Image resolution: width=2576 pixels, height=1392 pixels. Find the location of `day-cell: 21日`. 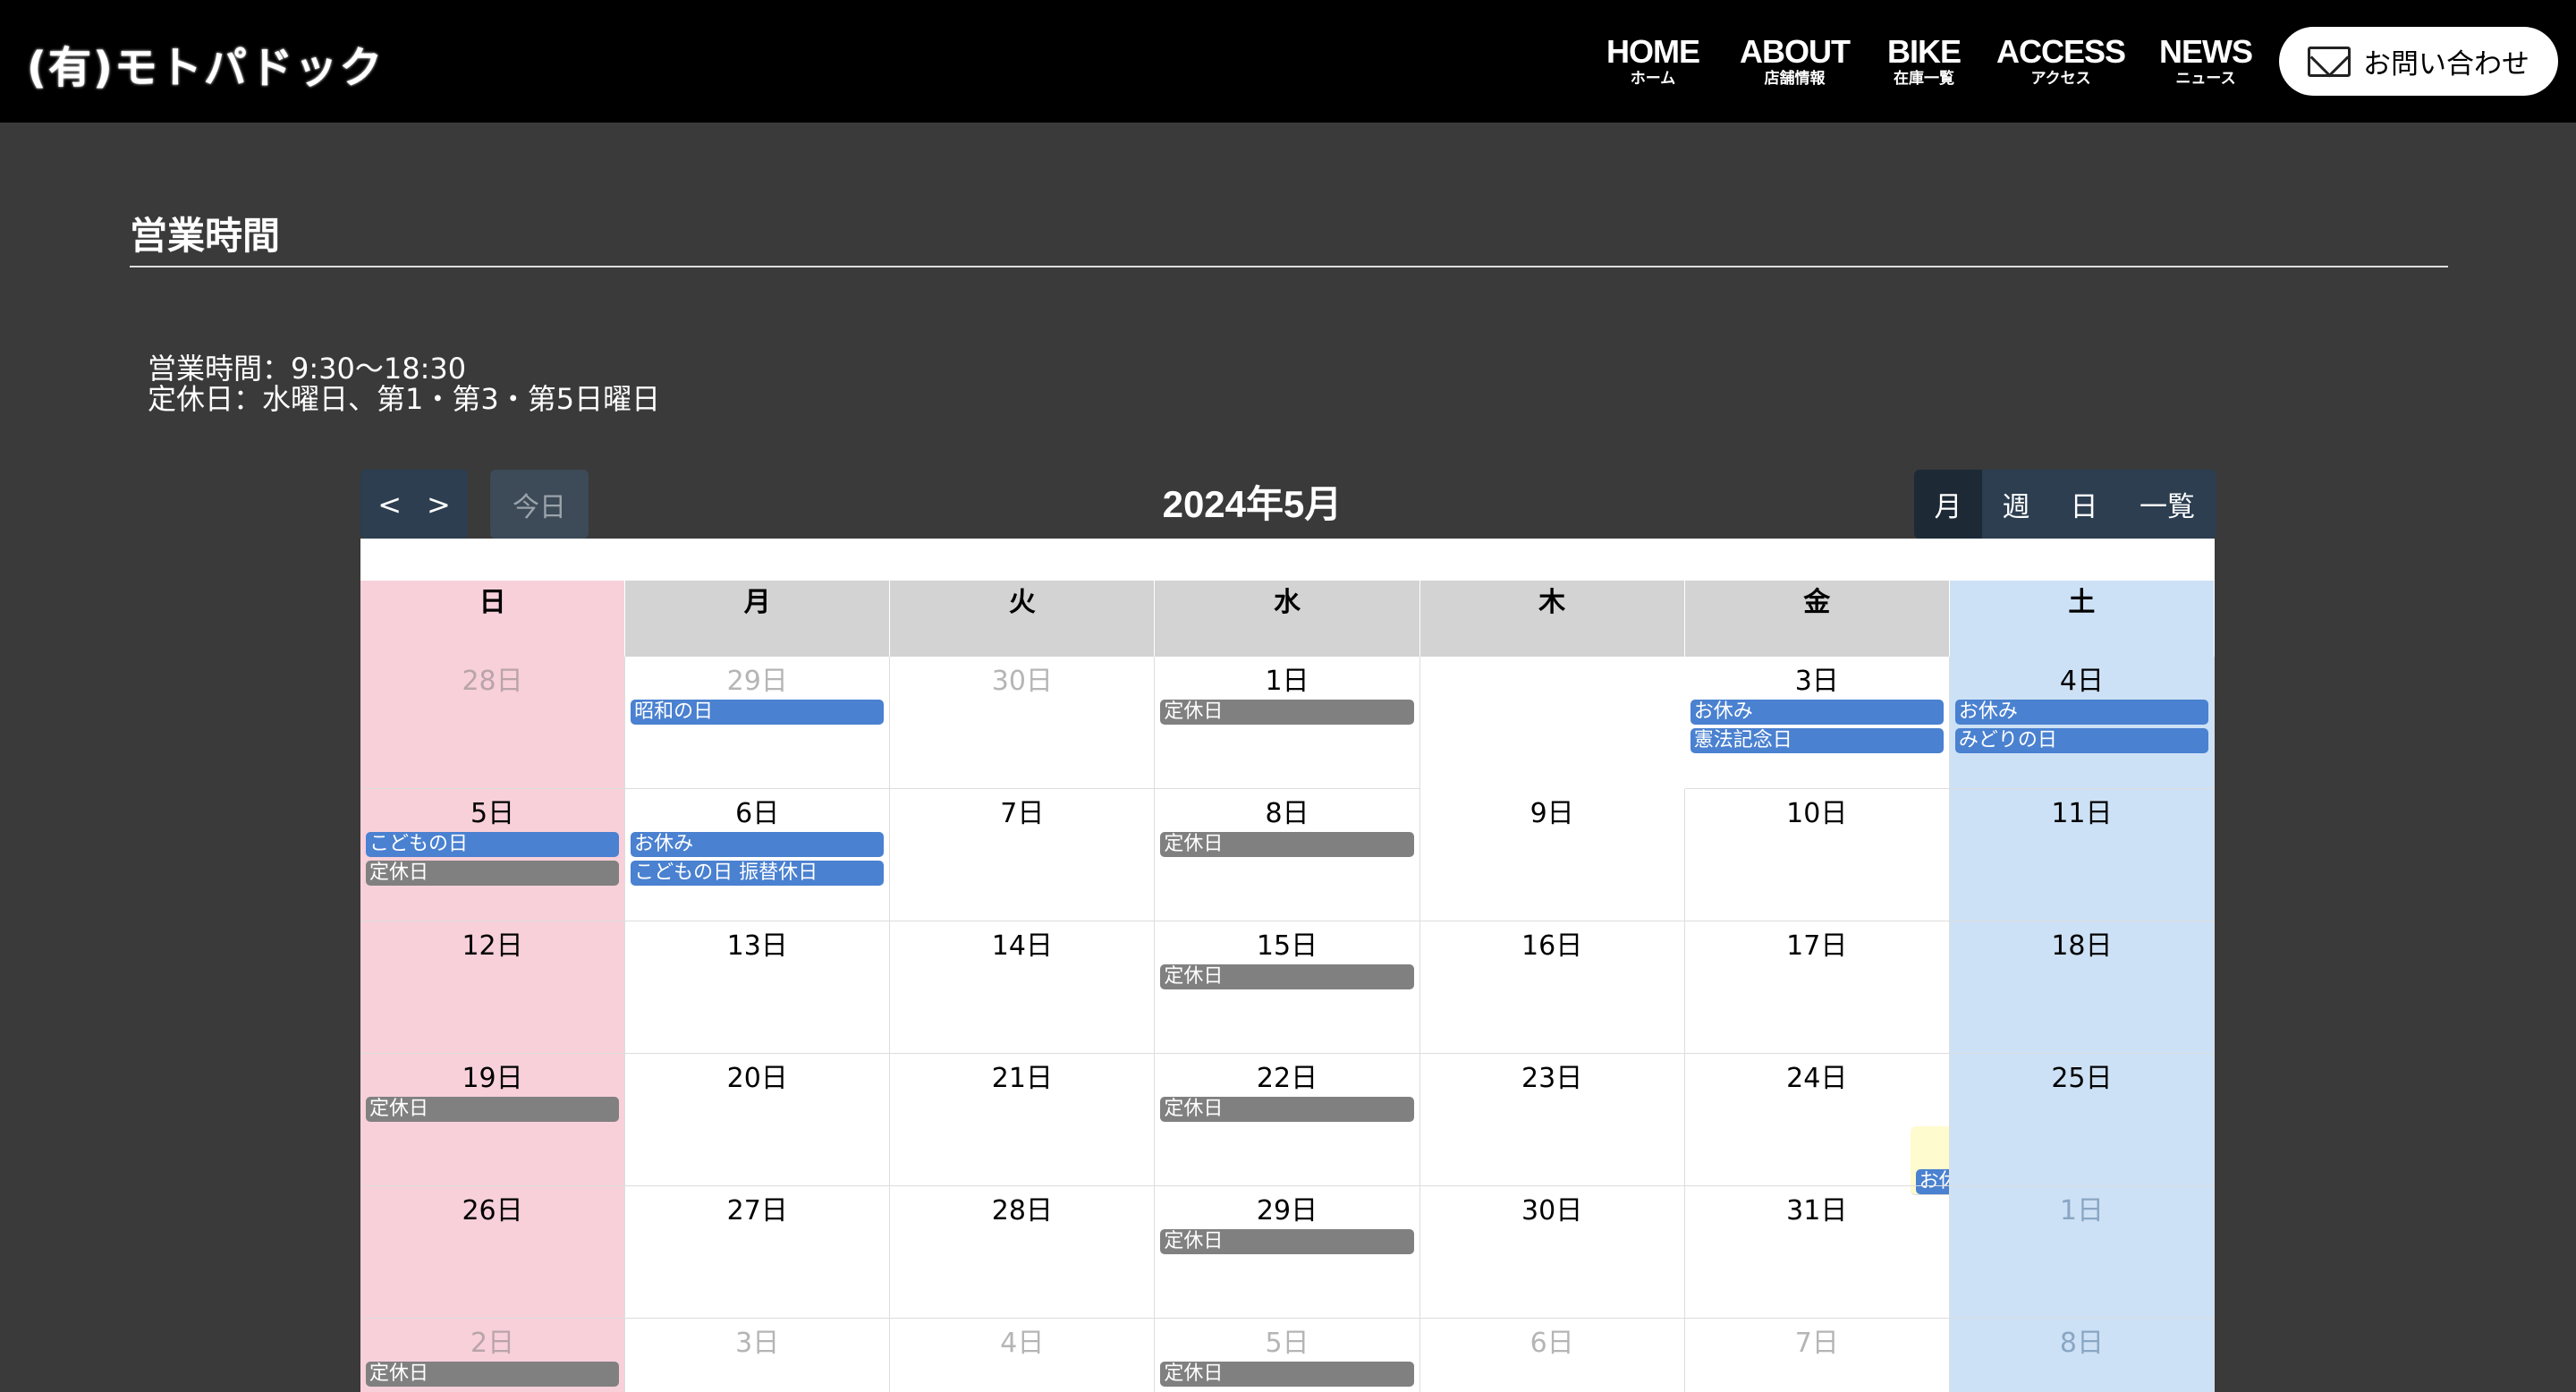

day-cell: 21日 is located at coordinates (1023, 1120).